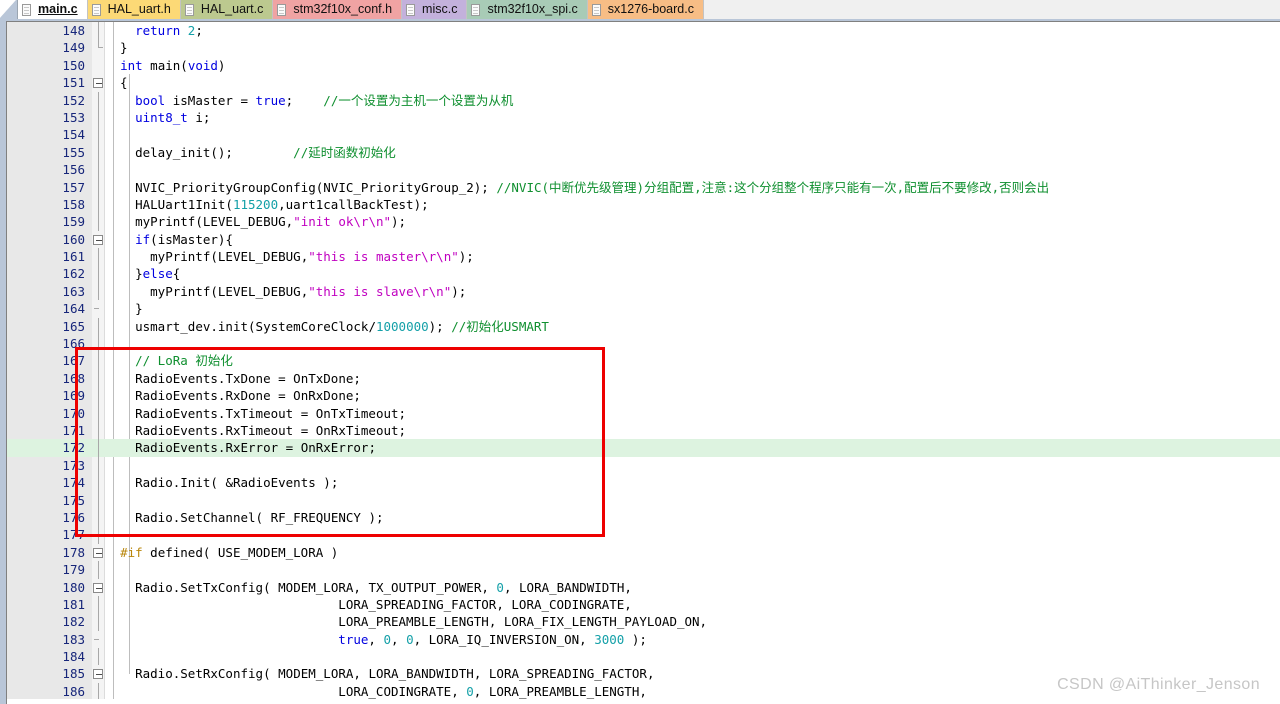 Image resolution: width=1280 pixels, height=704 pixels. I want to click on line-number: 150, so click(73, 65).